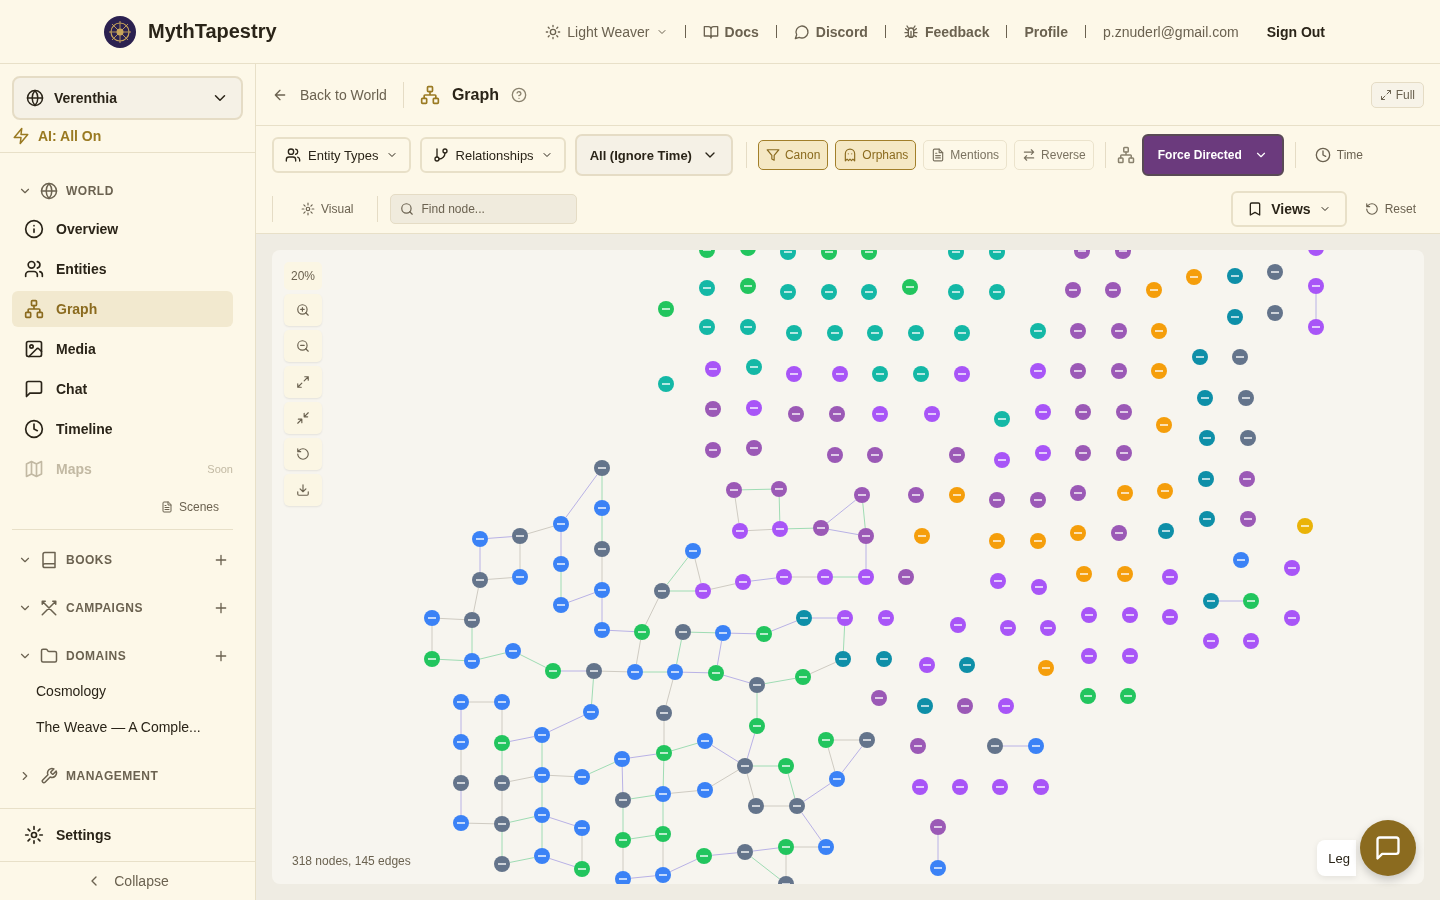 The width and height of the screenshot is (1440, 900). Describe the element at coordinates (1338, 155) in the screenshot. I see `time-button: Time` at that location.